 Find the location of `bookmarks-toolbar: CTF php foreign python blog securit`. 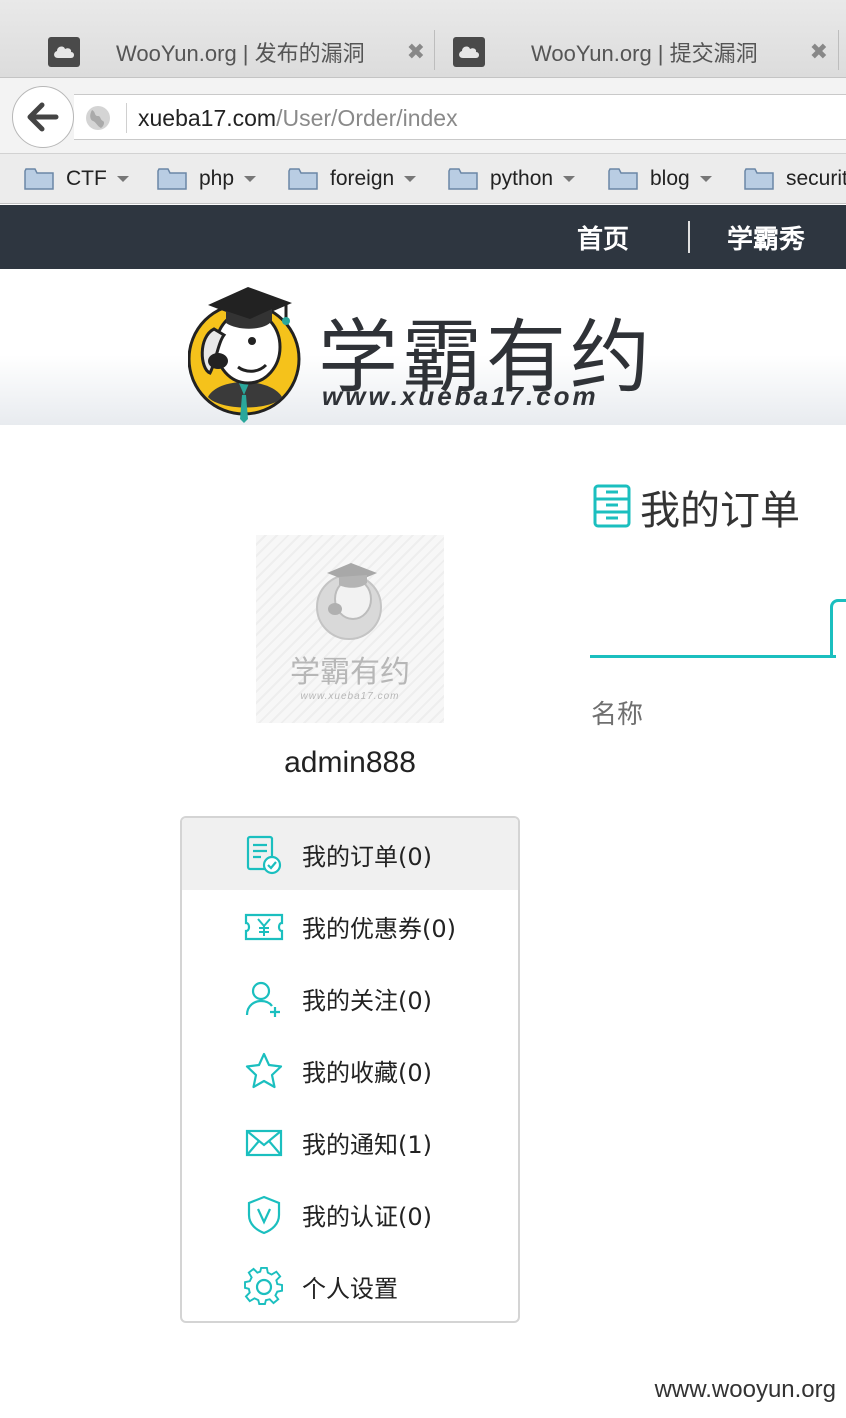

bookmarks-toolbar: CTF php foreign python blog securit is located at coordinates (423, 179).